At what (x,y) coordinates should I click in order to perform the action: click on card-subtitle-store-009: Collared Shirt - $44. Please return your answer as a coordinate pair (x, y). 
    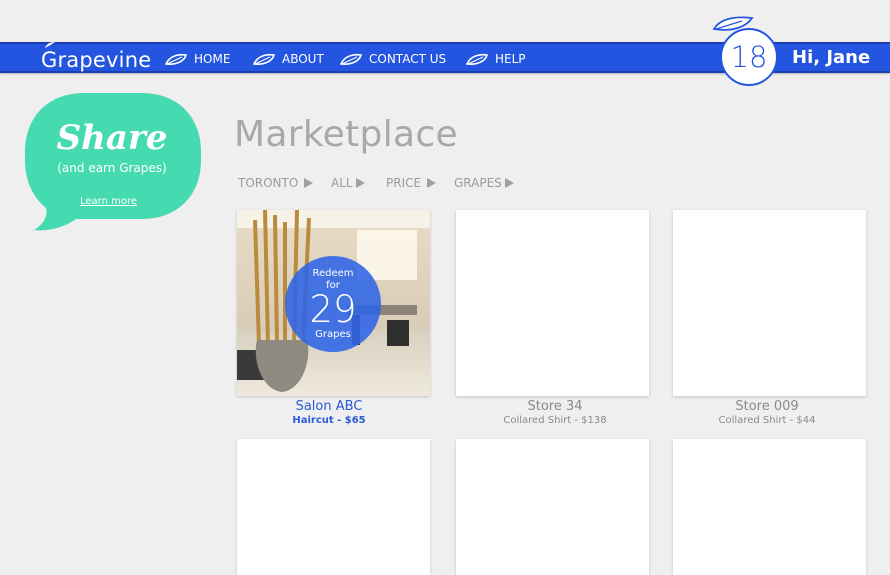
    Looking at the image, I should click on (767, 420).